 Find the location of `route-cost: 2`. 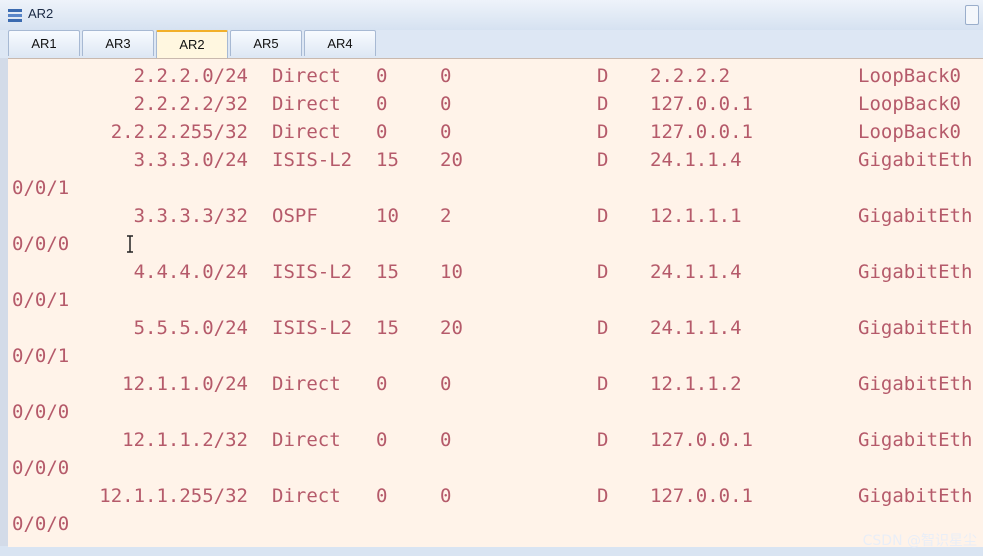

route-cost: 2 is located at coordinates (446, 216).